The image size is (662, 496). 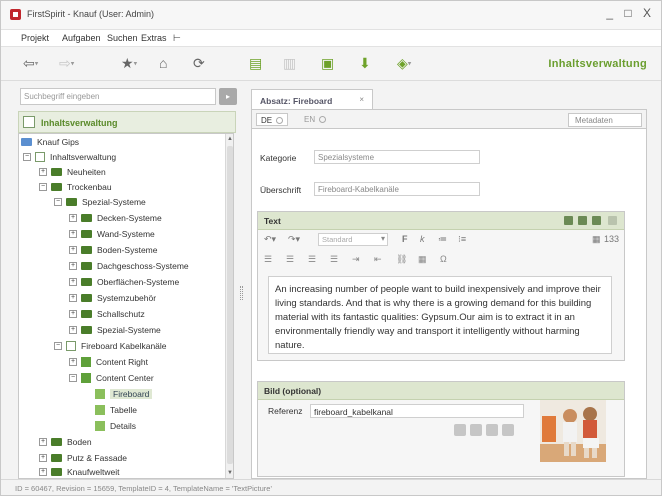 I want to click on tree-node-spezial-systeme: − Spezial-Systeme, so click(x=100, y=202).